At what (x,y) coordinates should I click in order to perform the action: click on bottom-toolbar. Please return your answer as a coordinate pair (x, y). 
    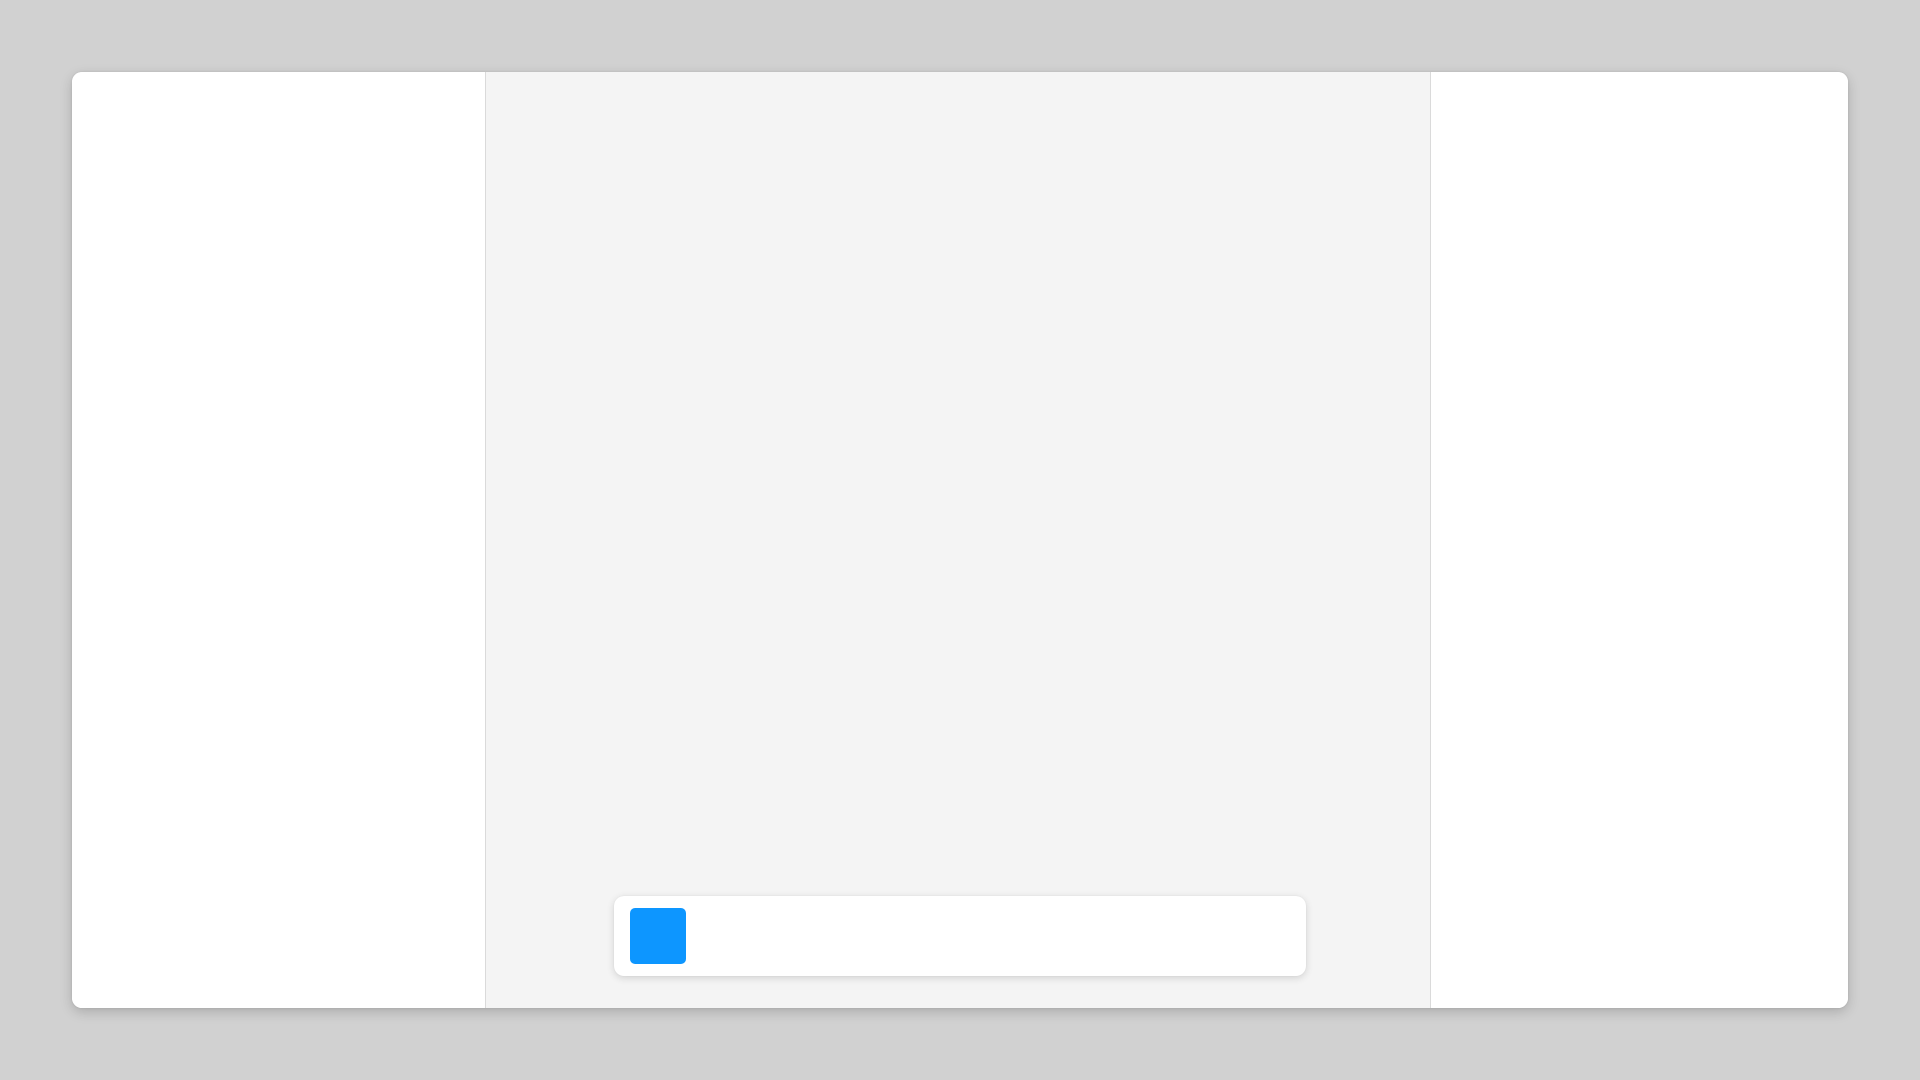
    Looking at the image, I should click on (960, 936).